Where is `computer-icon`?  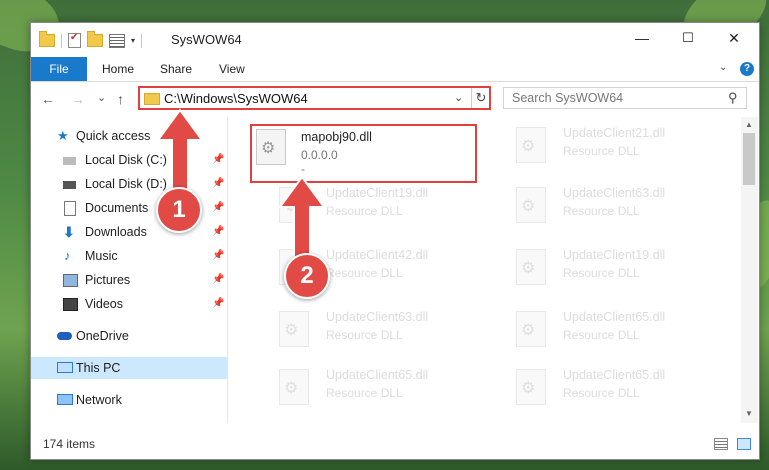
computer-icon is located at coordinates (65, 367).